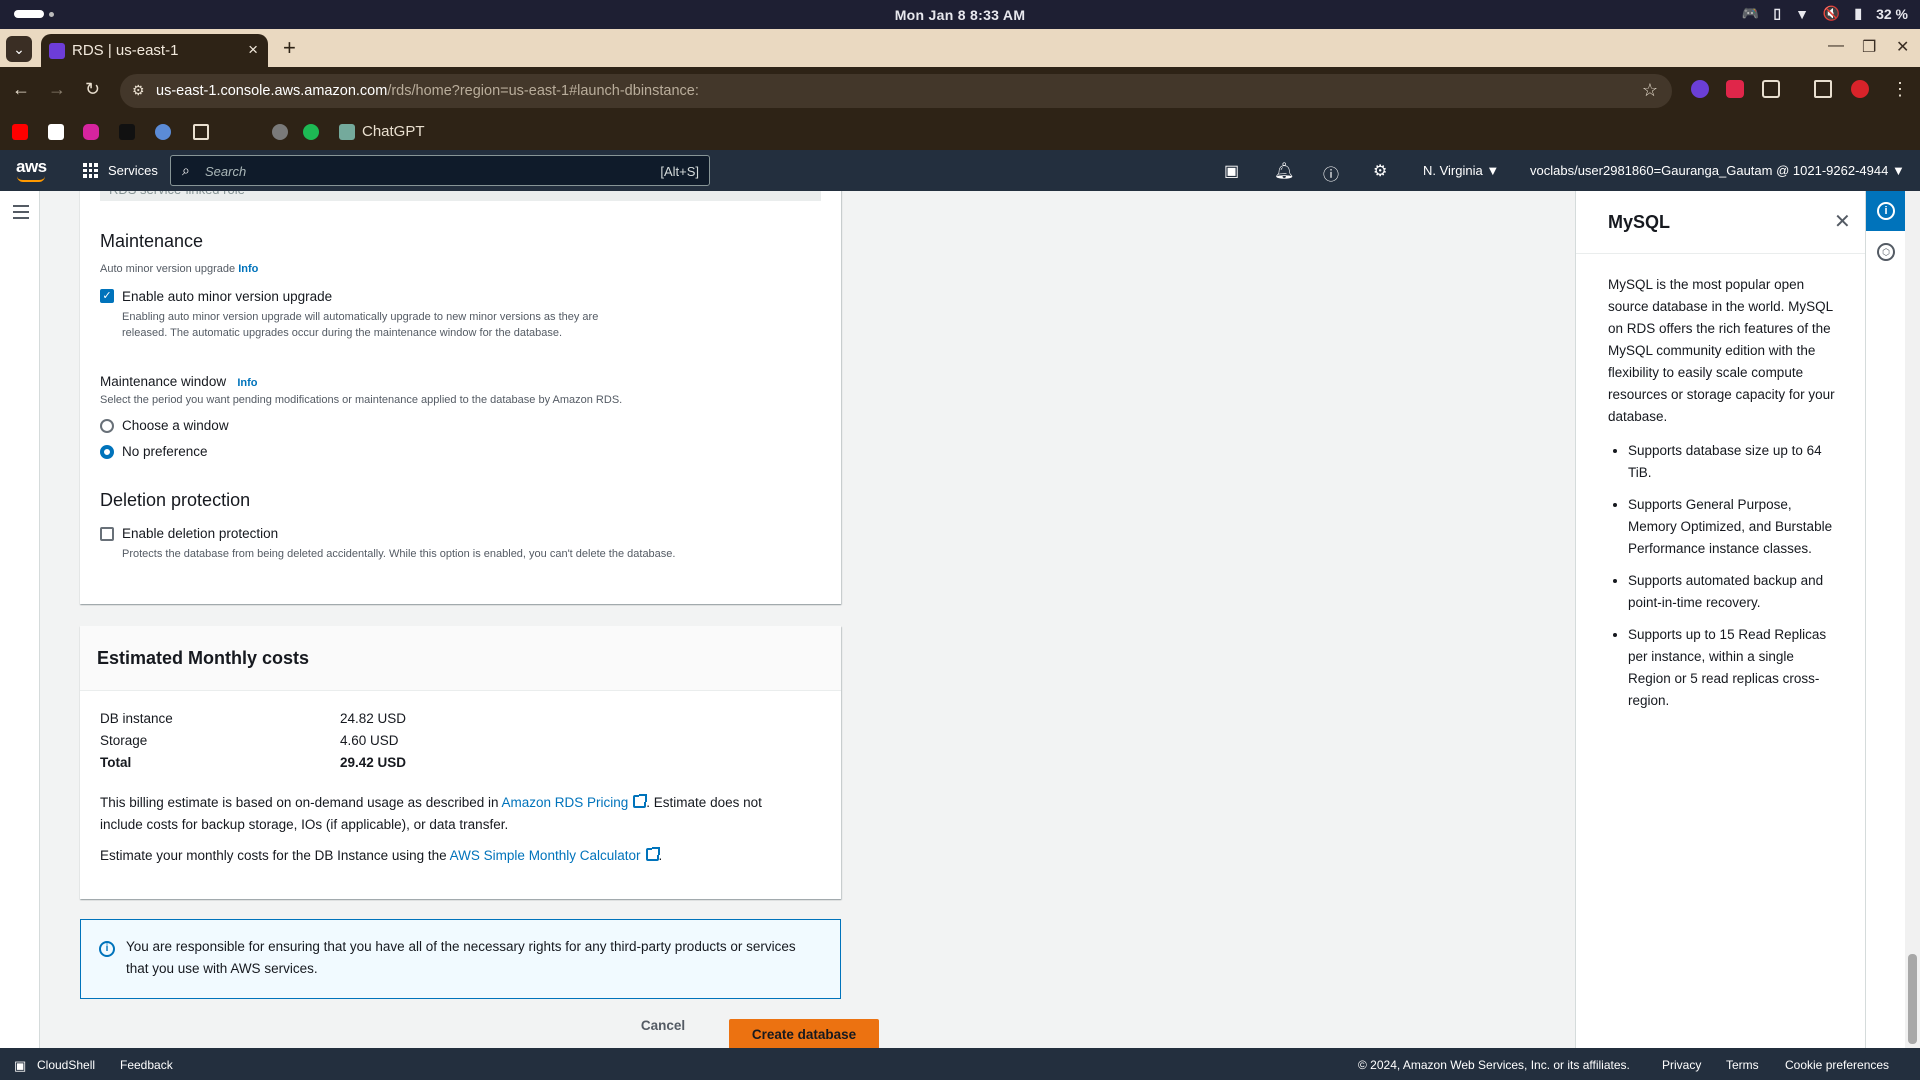 The image size is (1920, 1080). Describe the element at coordinates (1461, 170) in the screenshot. I see `region-selector: N. Virginia ▼` at that location.